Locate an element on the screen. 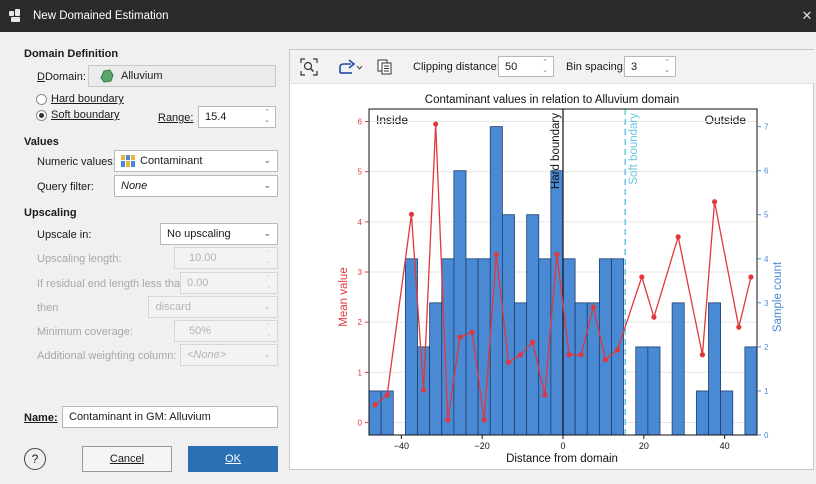 The height and width of the screenshot is (484, 816). query-filter-value: None is located at coordinates (134, 186).